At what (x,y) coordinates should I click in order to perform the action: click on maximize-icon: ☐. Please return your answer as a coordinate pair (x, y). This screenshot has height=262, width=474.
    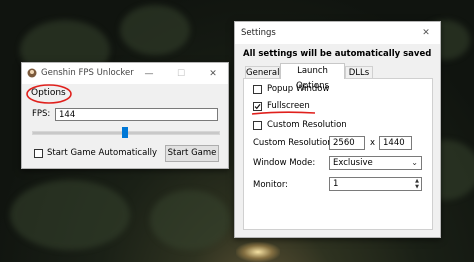
    Looking at the image, I should click on (181, 73).